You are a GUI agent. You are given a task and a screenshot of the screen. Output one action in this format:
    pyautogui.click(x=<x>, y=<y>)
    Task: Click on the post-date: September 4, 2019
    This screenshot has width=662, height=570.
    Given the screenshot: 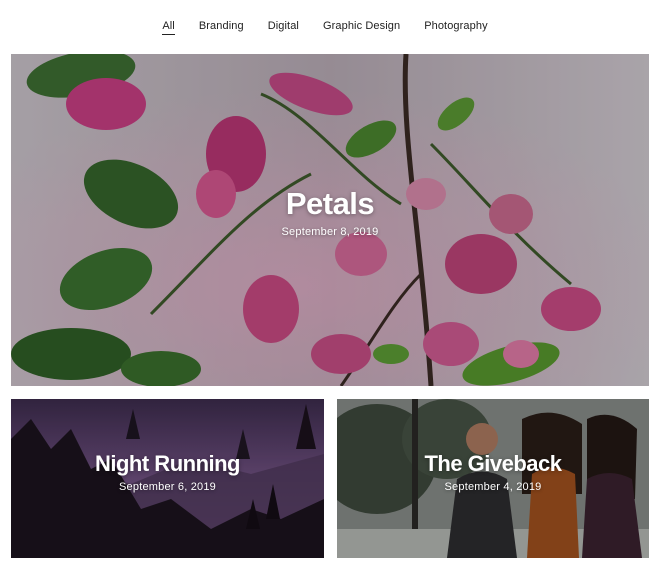 What is the action you would take?
    pyautogui.click(x=493, y=486)
    